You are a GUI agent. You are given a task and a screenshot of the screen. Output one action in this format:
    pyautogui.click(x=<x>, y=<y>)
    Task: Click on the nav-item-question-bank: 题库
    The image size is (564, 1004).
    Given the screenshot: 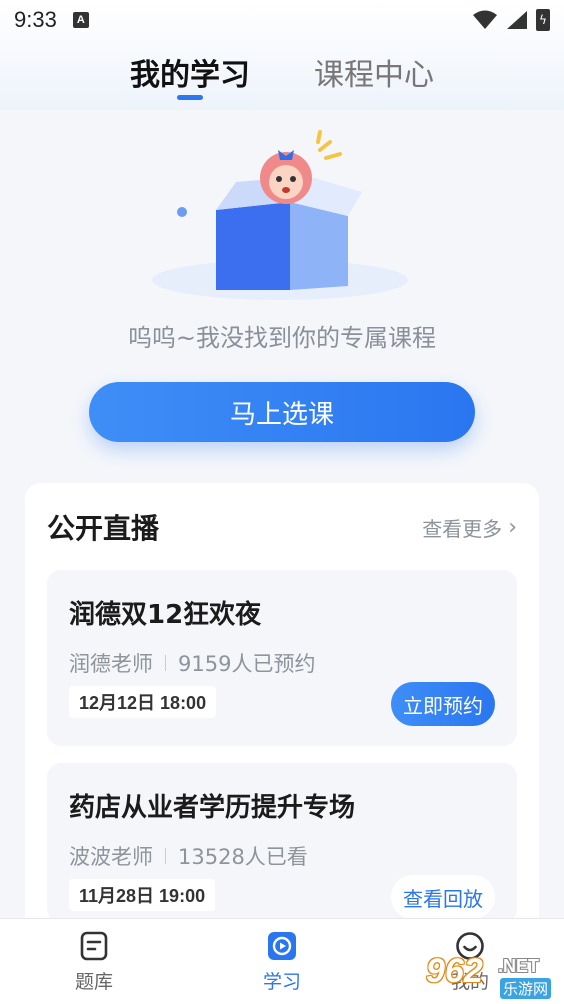 What is the action you would take?
    pyautogui.click(x=94, y=961)
    